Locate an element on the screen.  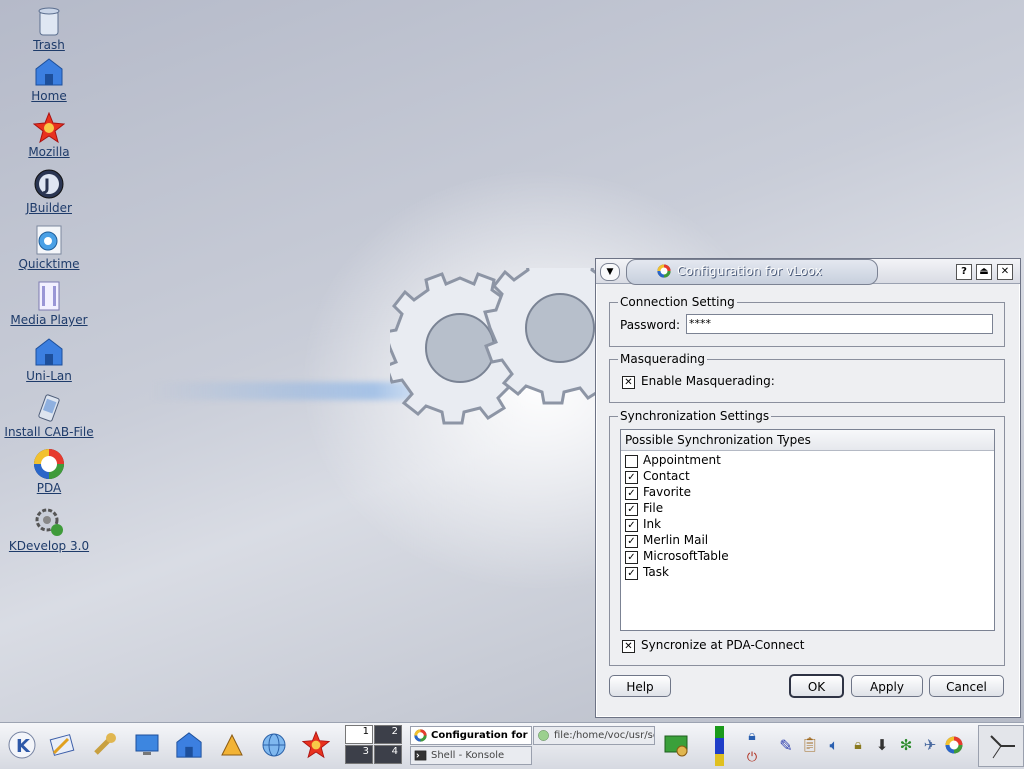
desktop-icon-label: Install CAB-File is located at coordinates (49, 432).